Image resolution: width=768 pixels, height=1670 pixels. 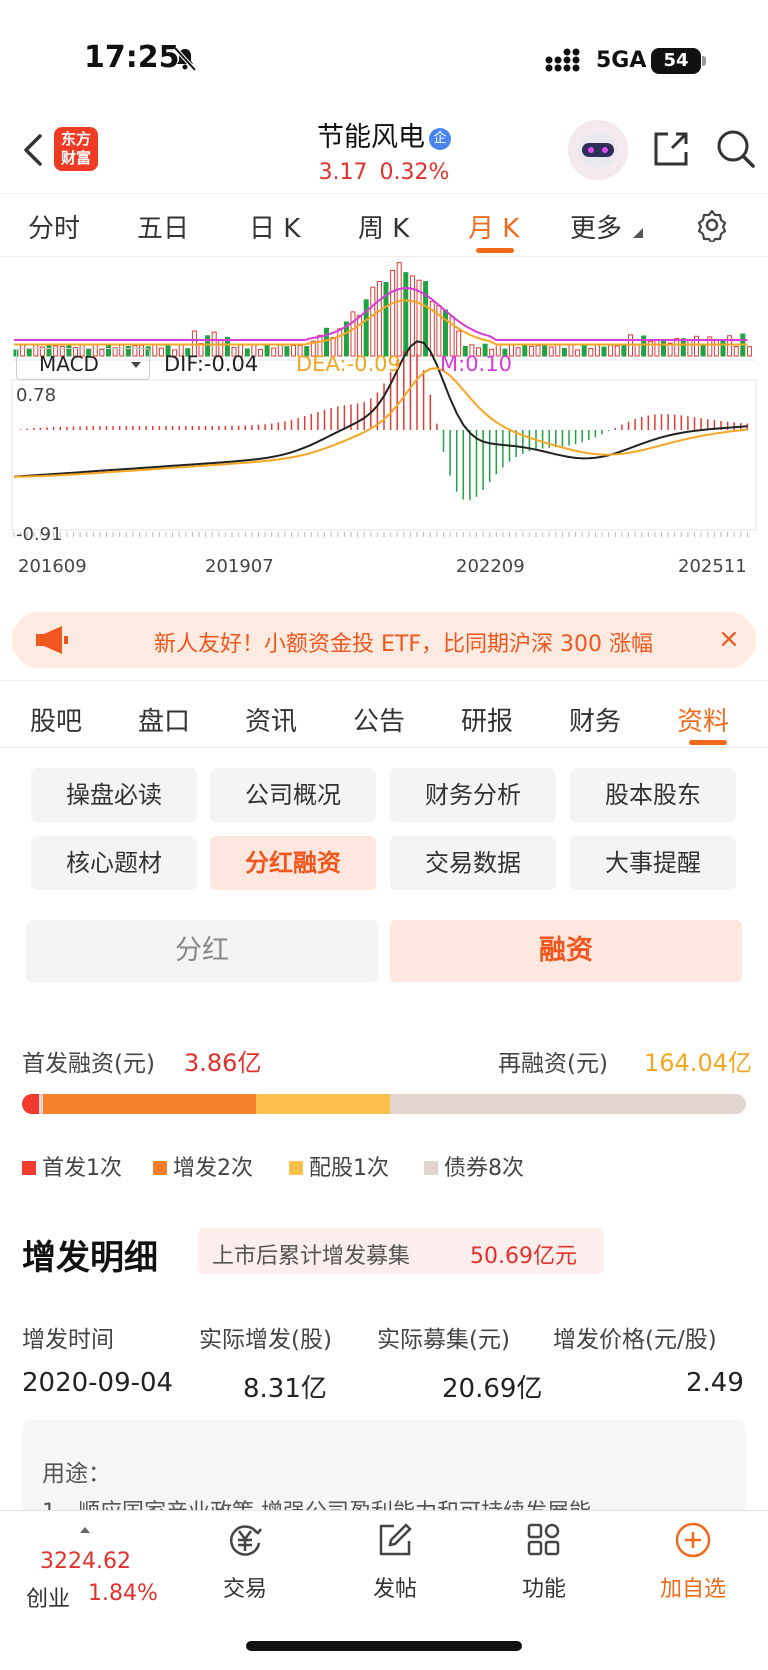 What do you see at coordinates (245, 1562) in the screenshot?
I see `nav-trade: 交易` at bounding box center [245, 1562].